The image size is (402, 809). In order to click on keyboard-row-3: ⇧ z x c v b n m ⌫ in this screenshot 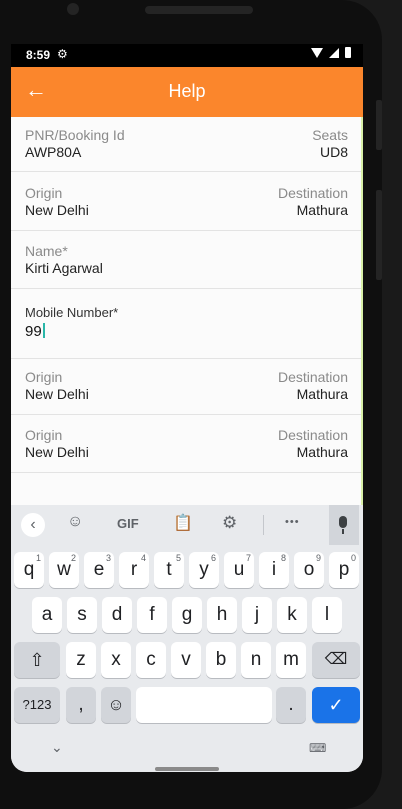, I will do `click(187, 660)`.